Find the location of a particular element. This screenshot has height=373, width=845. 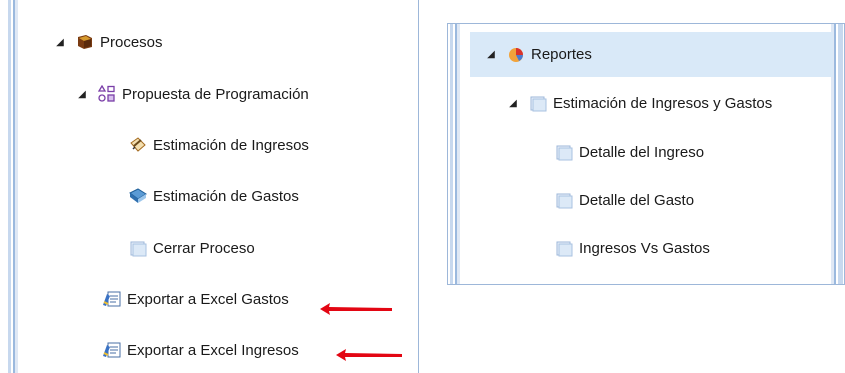

tree-node-label: Cerrar Proceso is located at coordinates (204, 248).